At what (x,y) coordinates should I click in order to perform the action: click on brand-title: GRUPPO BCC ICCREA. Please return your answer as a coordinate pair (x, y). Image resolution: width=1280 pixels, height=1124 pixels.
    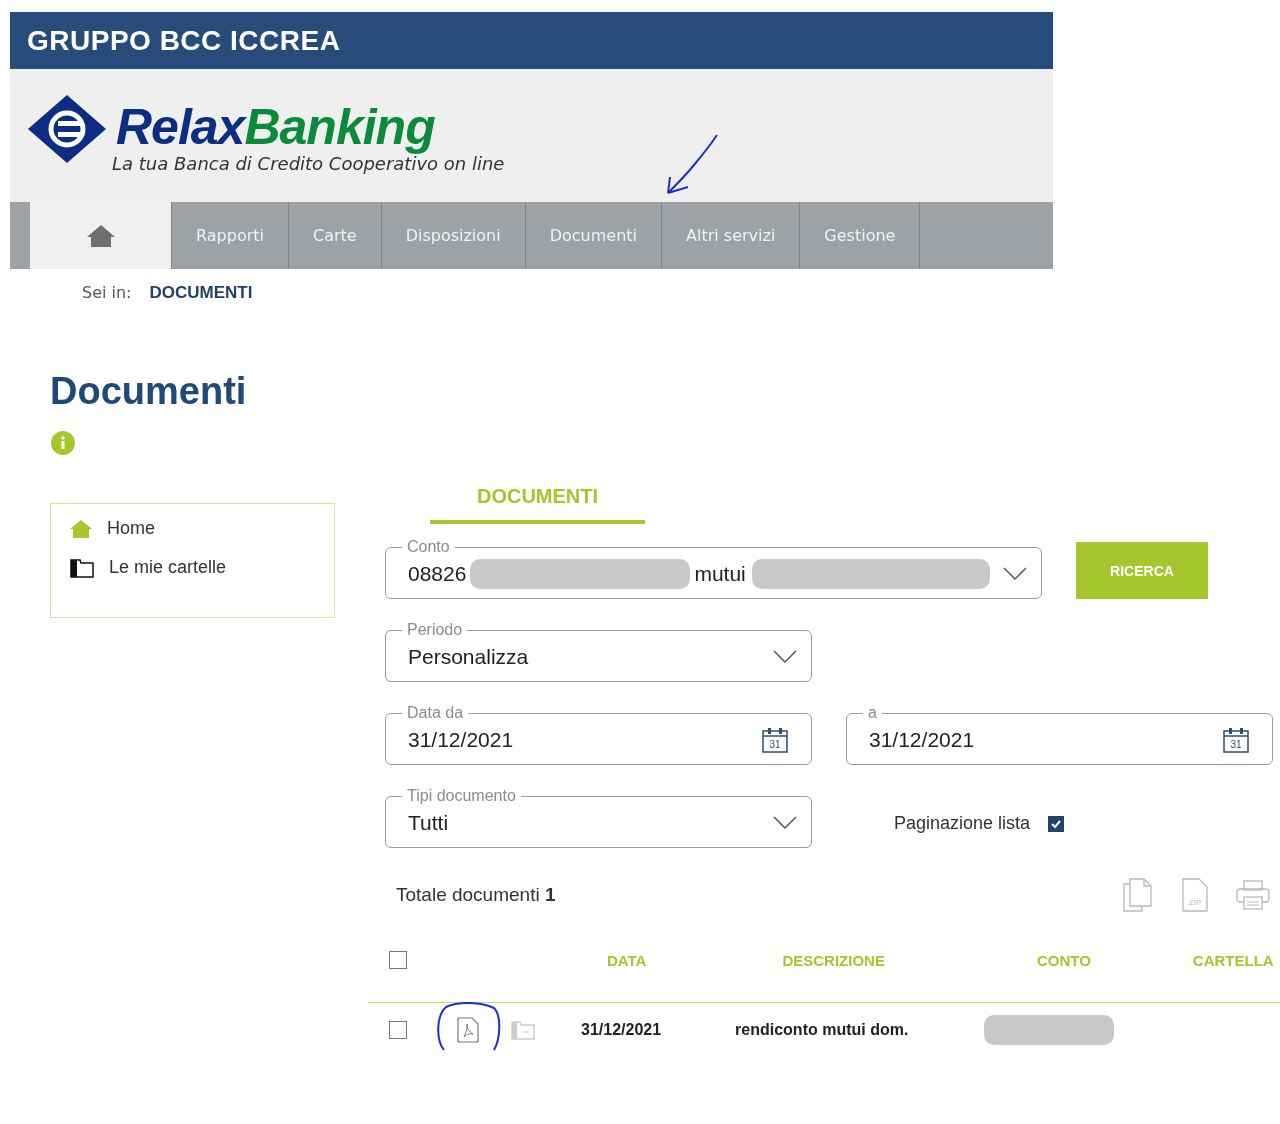
    Looking at the image, I should click on (184, 40).